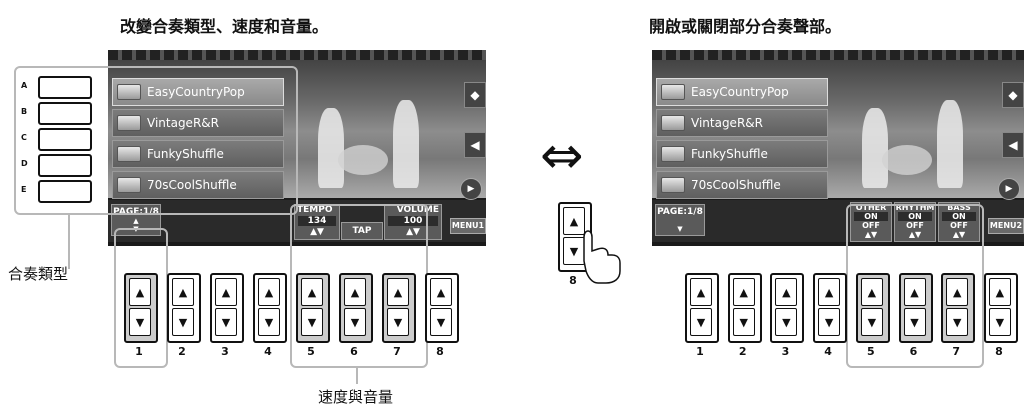 This screenshot has height=410, width=1024. What do you see at coordinates (24, 137) in the screenshot?
I see `button-letter: C` at bounding box center [24, 137].